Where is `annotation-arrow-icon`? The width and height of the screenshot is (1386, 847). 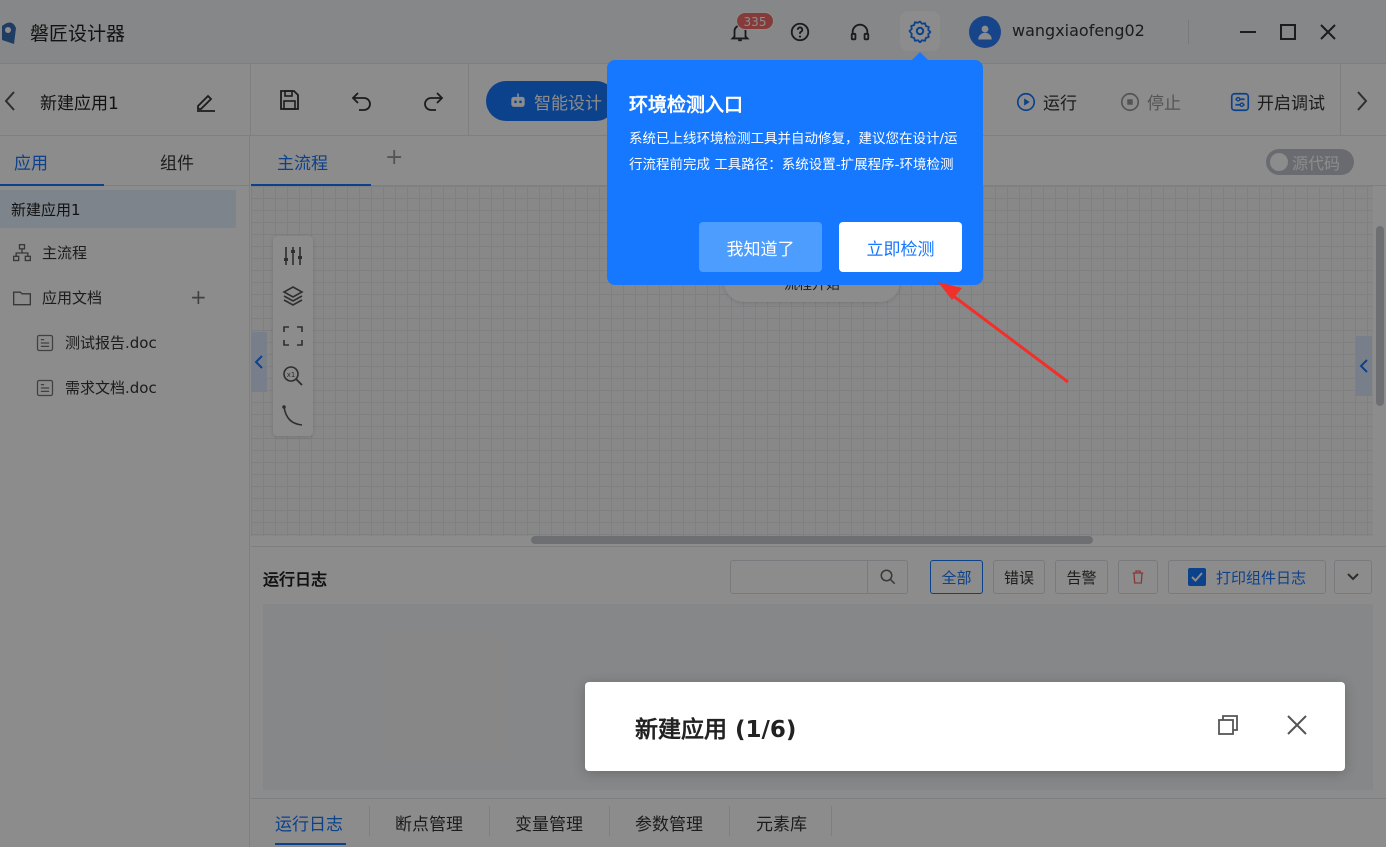
annotation-arrow-icon is located at coordinates (1003, 333).